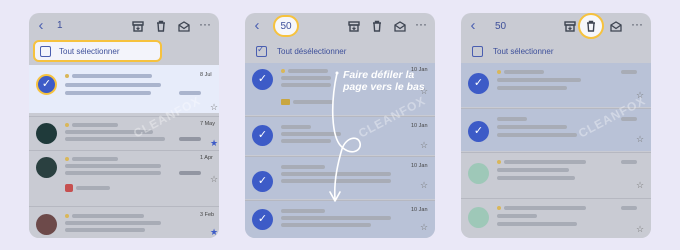  What do you see at coordinates (206, 158) in the screenshot?
I see `date-label: 1 Apr` at bounding box center [206, 158].